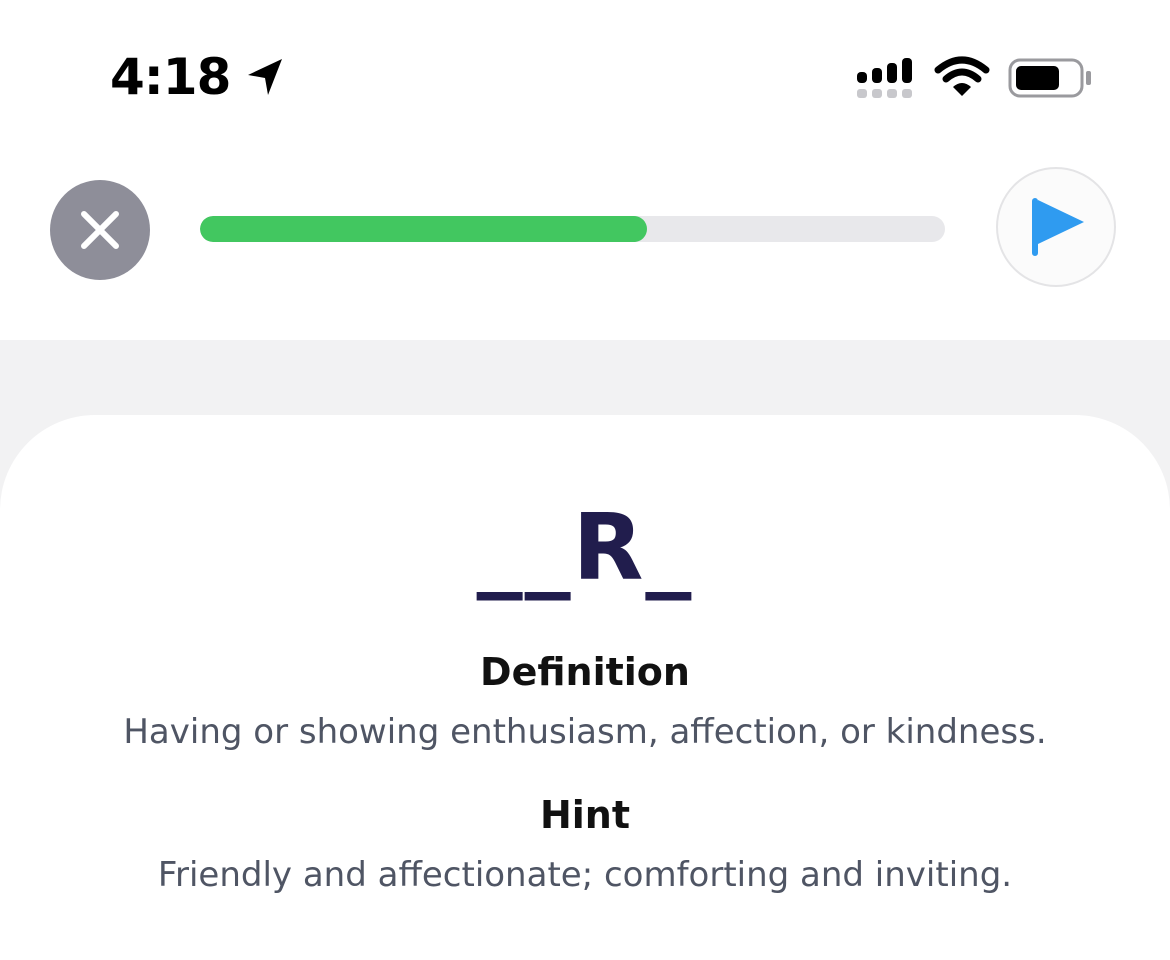 Image resolution: width=1170 pixels, height=960 pixels. Describe the element at coordinates (585, 815) in the screenshot. I see `hint-title: Hint` at that location.